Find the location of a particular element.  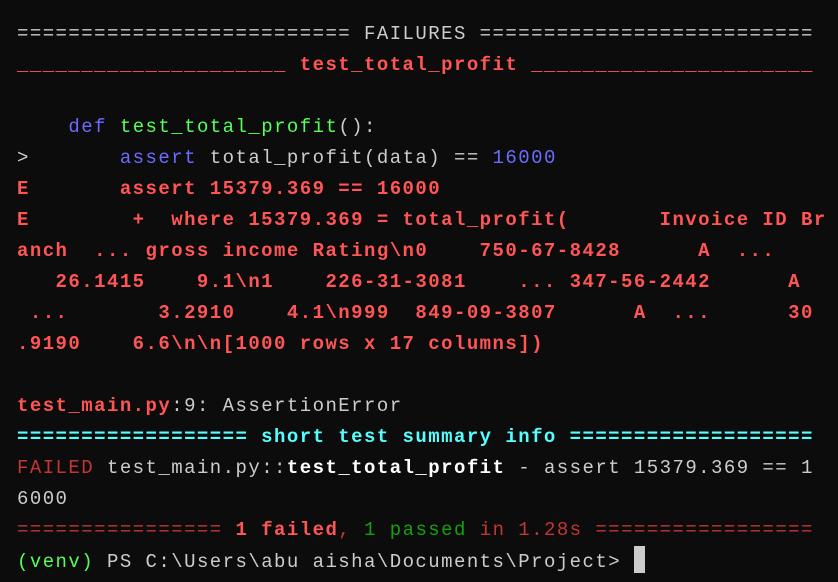

error-line: ... 3.2910 4.1\n999 849-09-3807 A ... 30 is located at coordinates (422, 313).